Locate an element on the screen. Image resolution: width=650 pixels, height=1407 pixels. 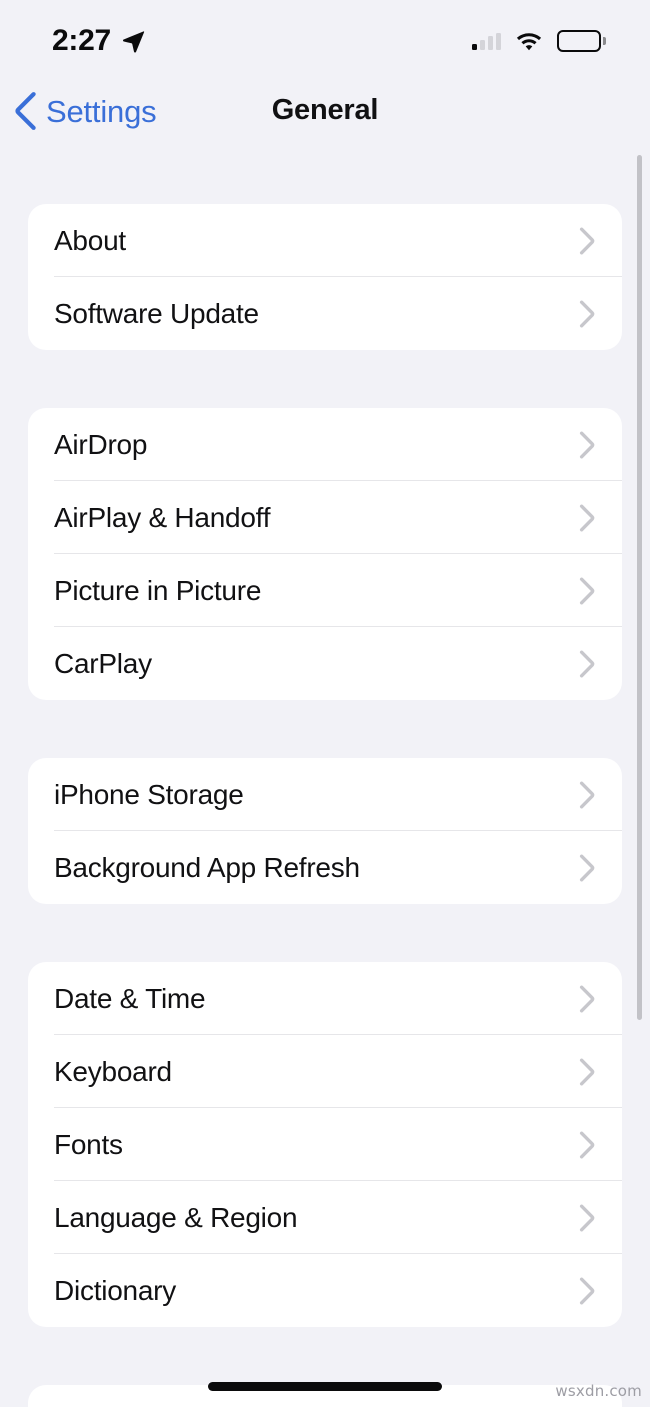
settings-row-label: Date & Time is located at coordinates (130, 998).